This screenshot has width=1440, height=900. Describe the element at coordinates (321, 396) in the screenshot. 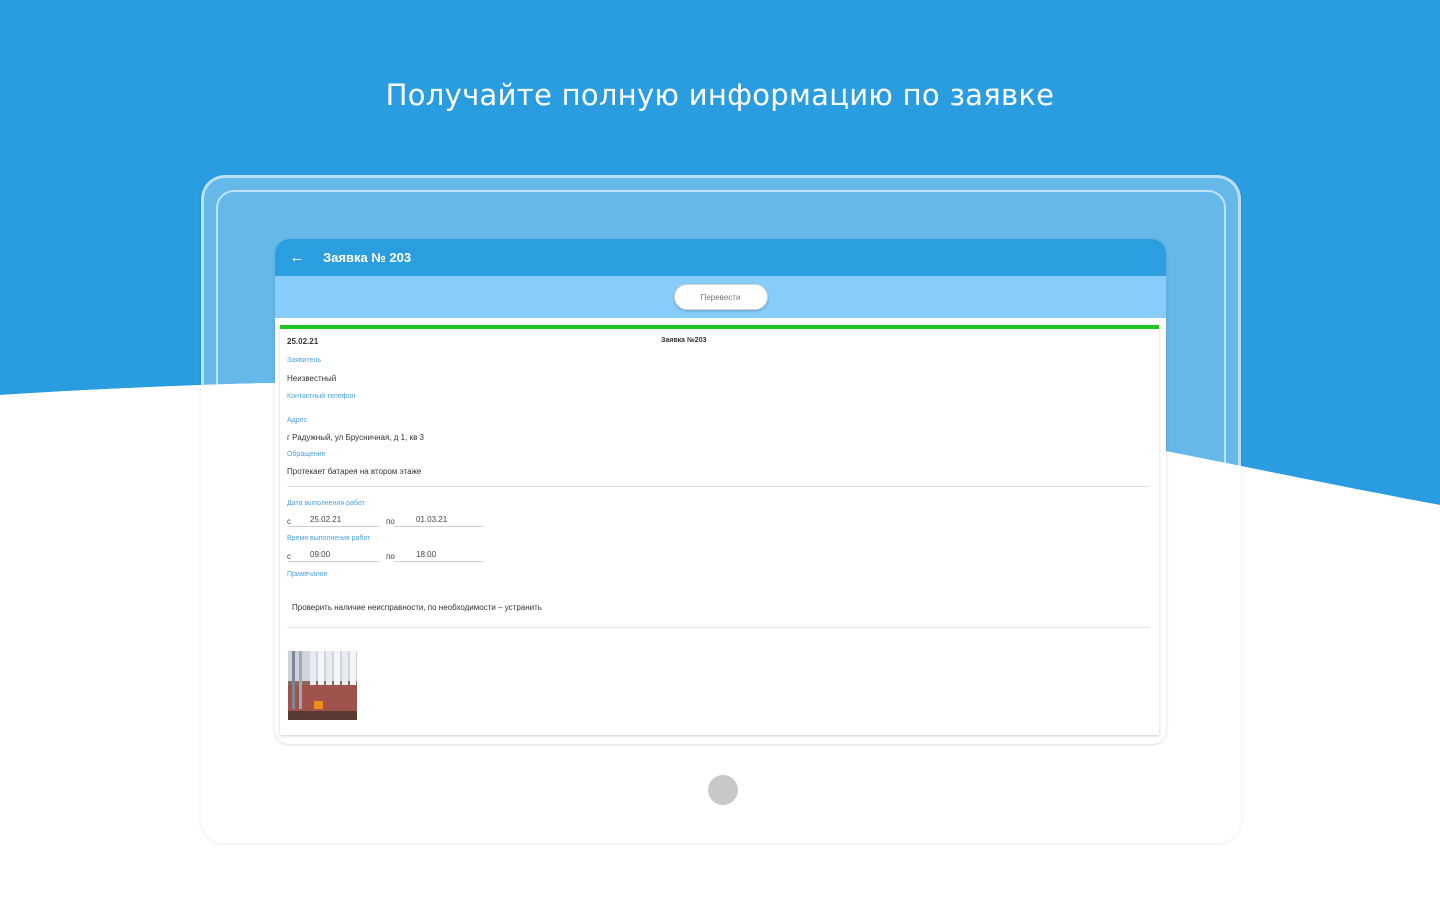

I see `phone-label: Контактный телефон` at that location.